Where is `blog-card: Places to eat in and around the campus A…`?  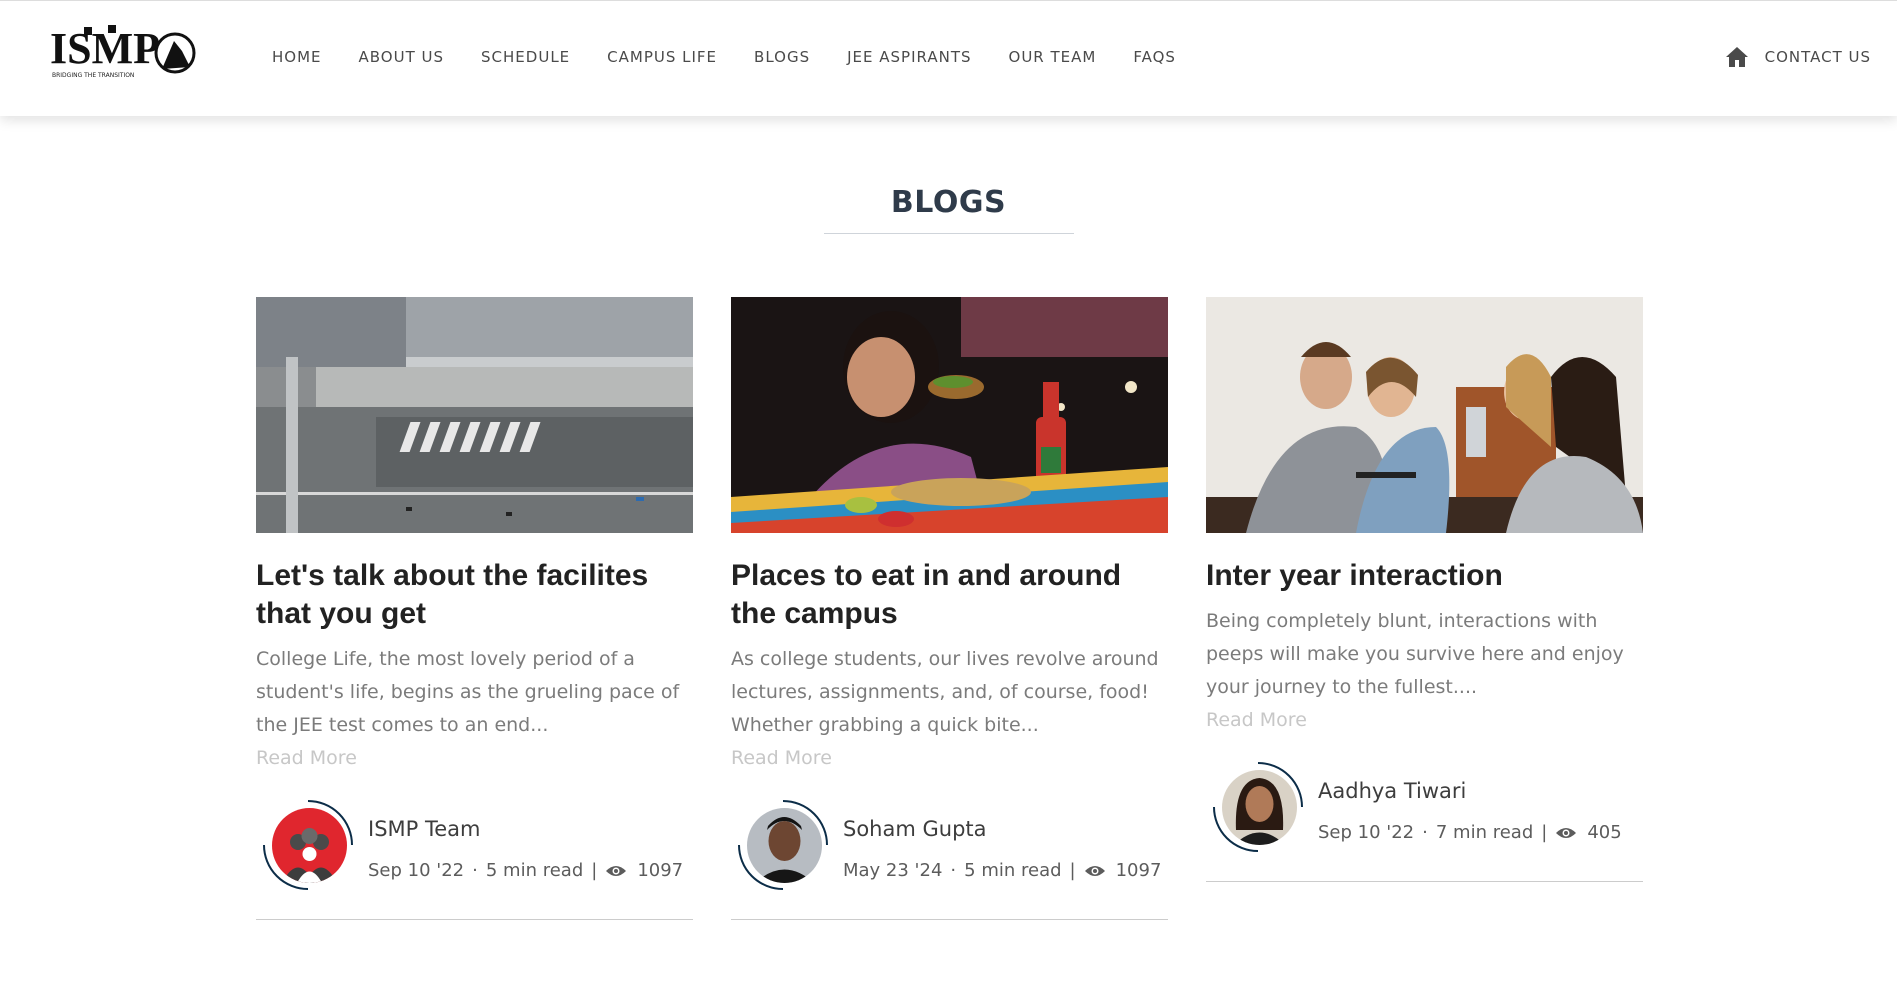 blog-card: Places to eat in and around the campus A… is located at coordinates (949, 608).